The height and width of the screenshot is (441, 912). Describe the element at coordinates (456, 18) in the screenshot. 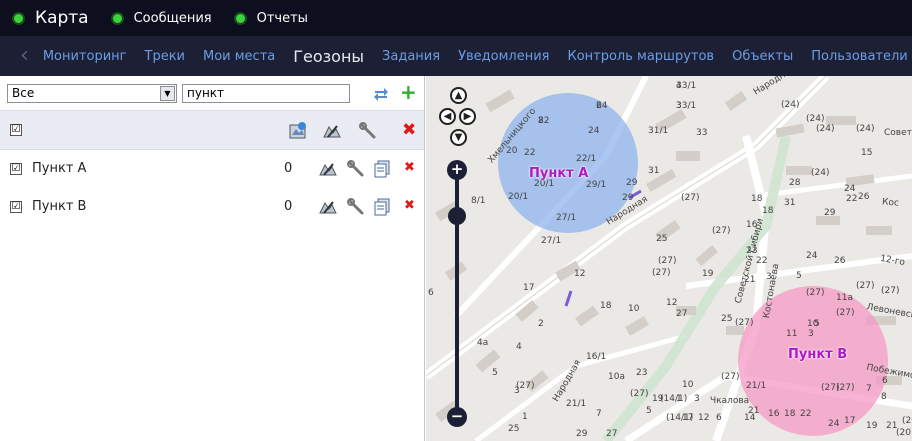

I see `top-menu-bar: Карта Сообщения Отчеты` at that location.